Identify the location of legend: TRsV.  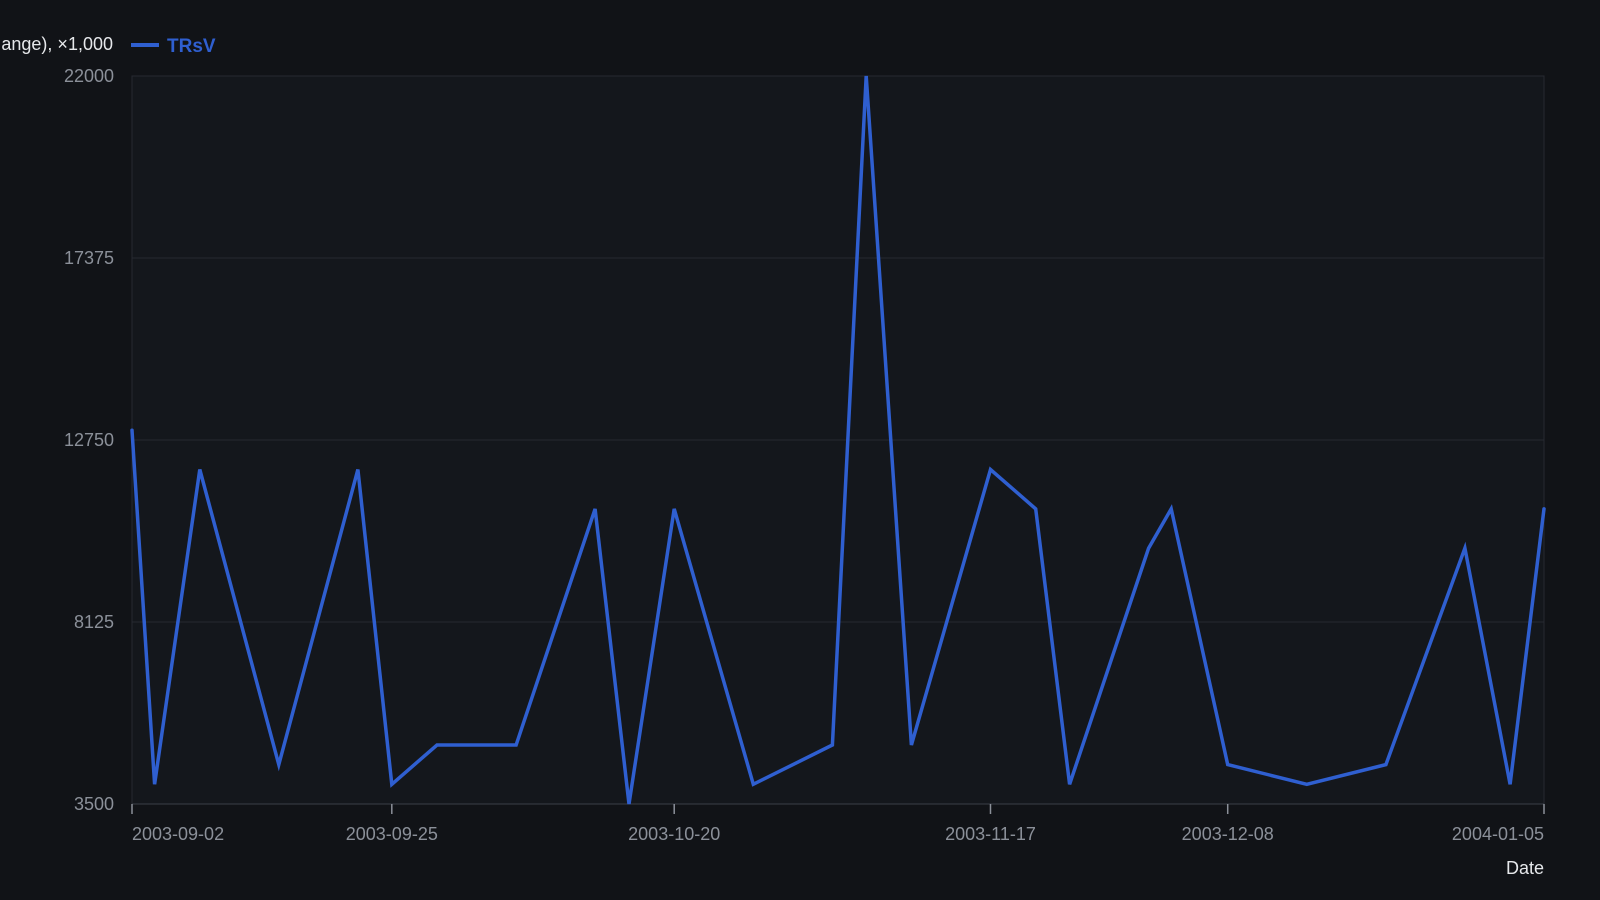
(173, 46).